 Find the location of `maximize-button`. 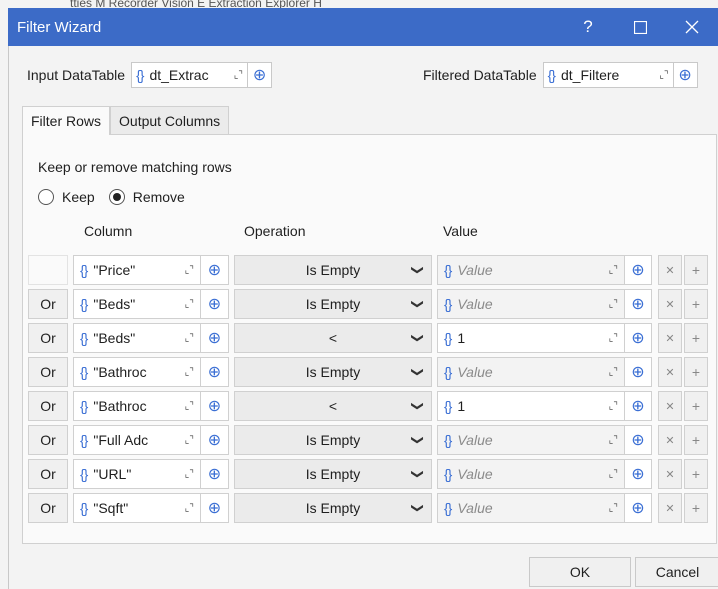

maximize-button is located at coordinates (640, 27).